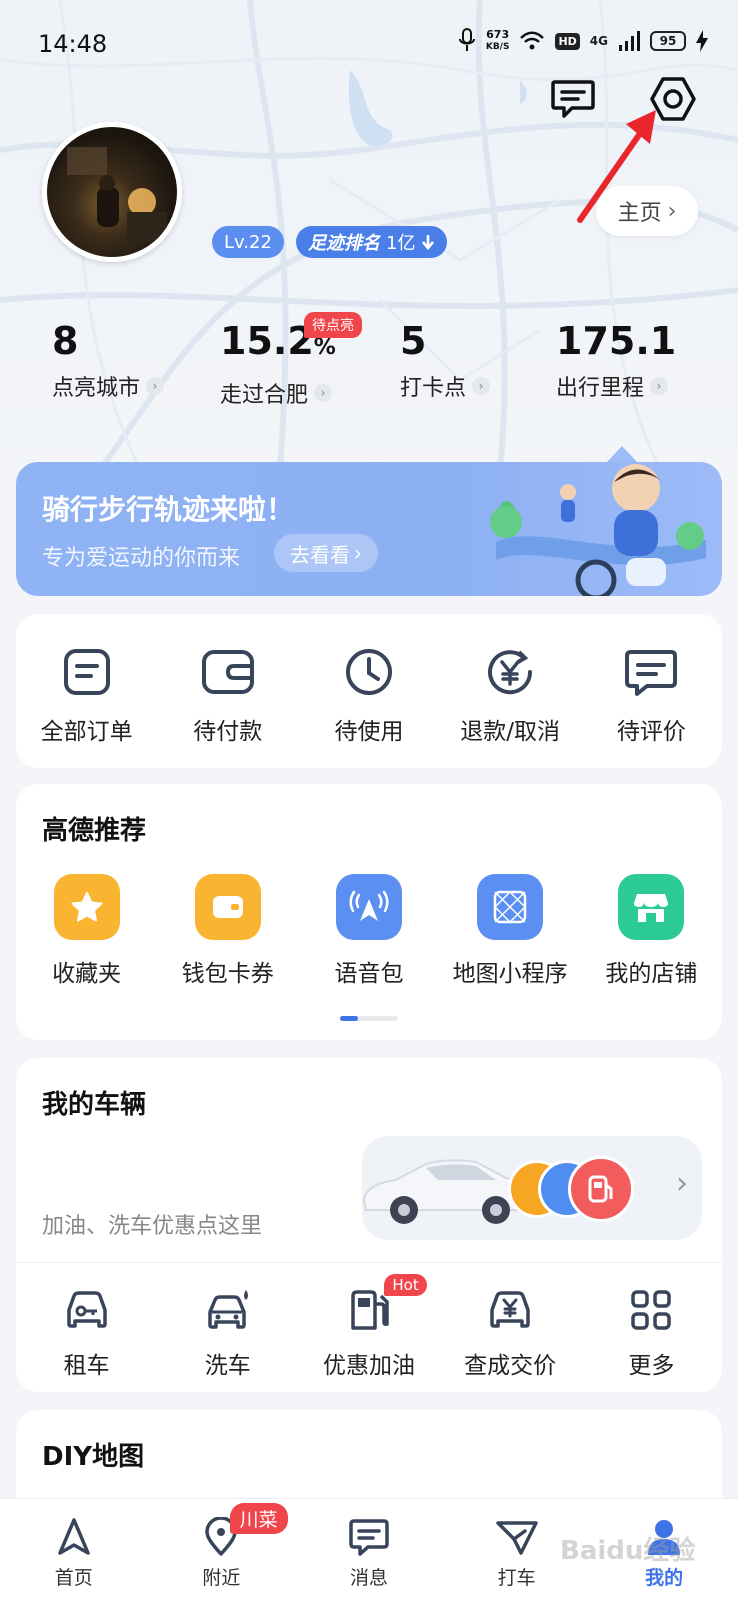  I want to click on clock-icon, so click(368, 672).